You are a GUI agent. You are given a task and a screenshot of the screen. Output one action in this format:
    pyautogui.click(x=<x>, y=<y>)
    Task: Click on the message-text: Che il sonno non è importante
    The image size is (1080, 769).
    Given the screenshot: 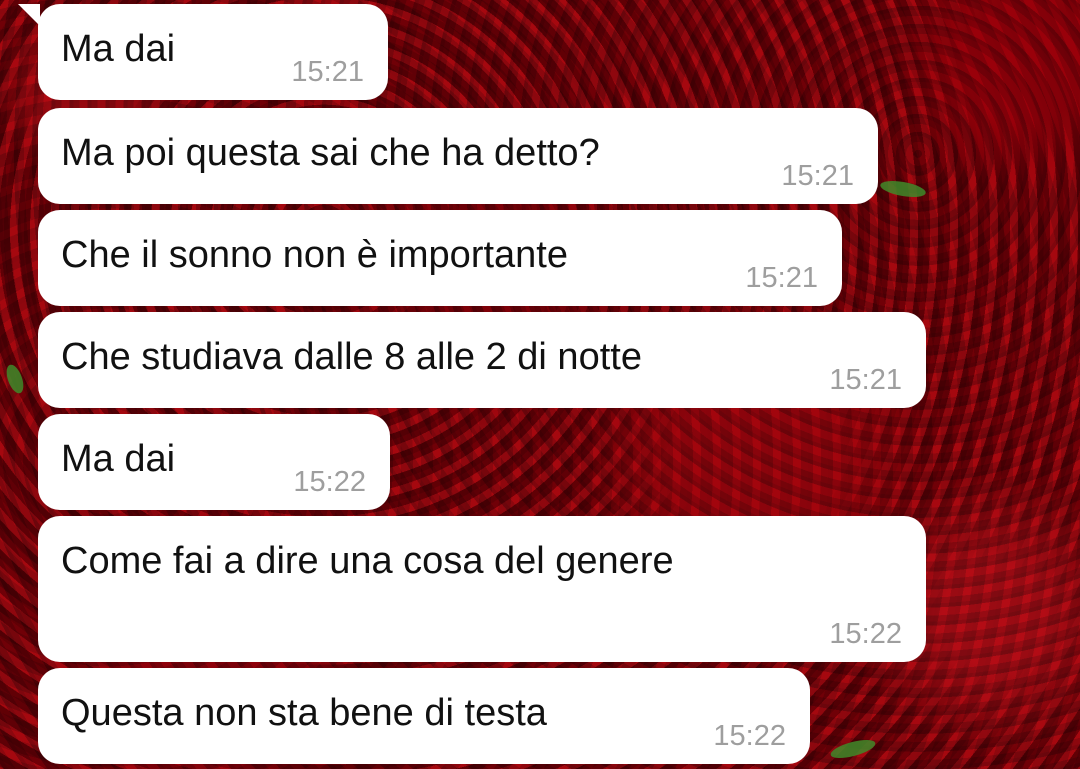 What is the action you would take?
    pyautogui.click(x=314, y=255)
    